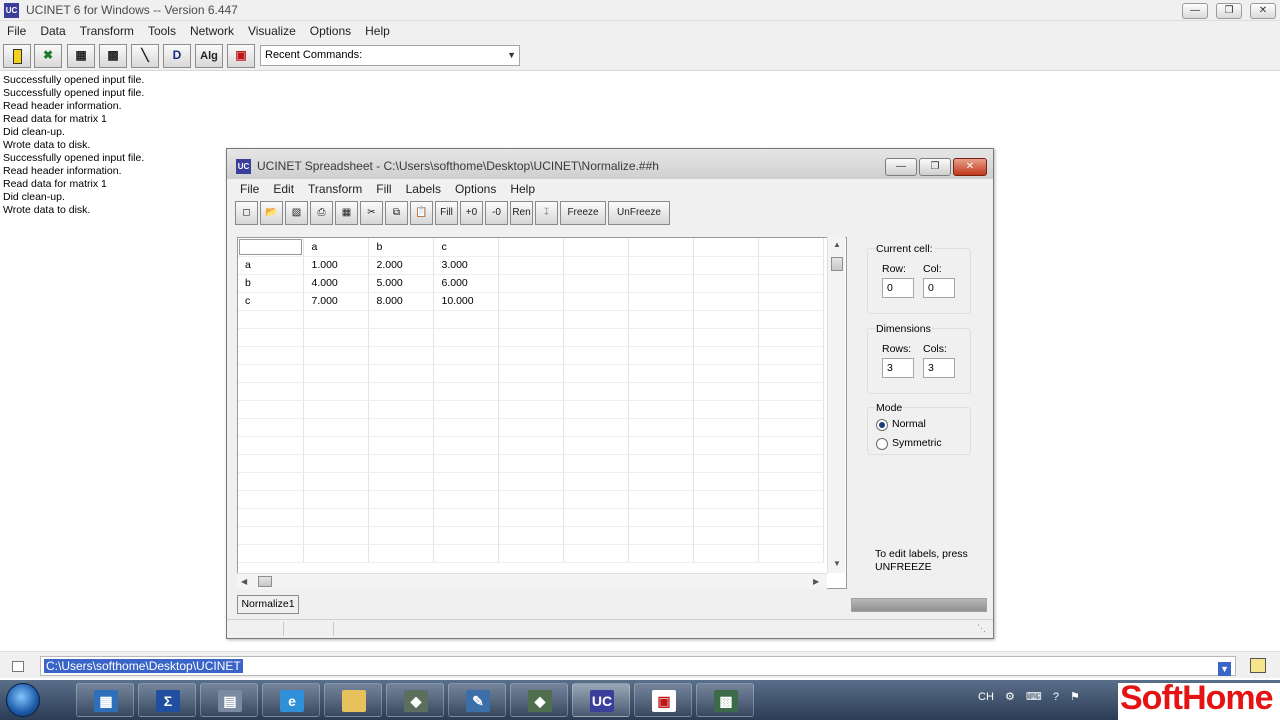 Image resolution: width=1280 pixels, height=720 pixels. I want to click on grid-cell: 8.000, so click(401, 301).